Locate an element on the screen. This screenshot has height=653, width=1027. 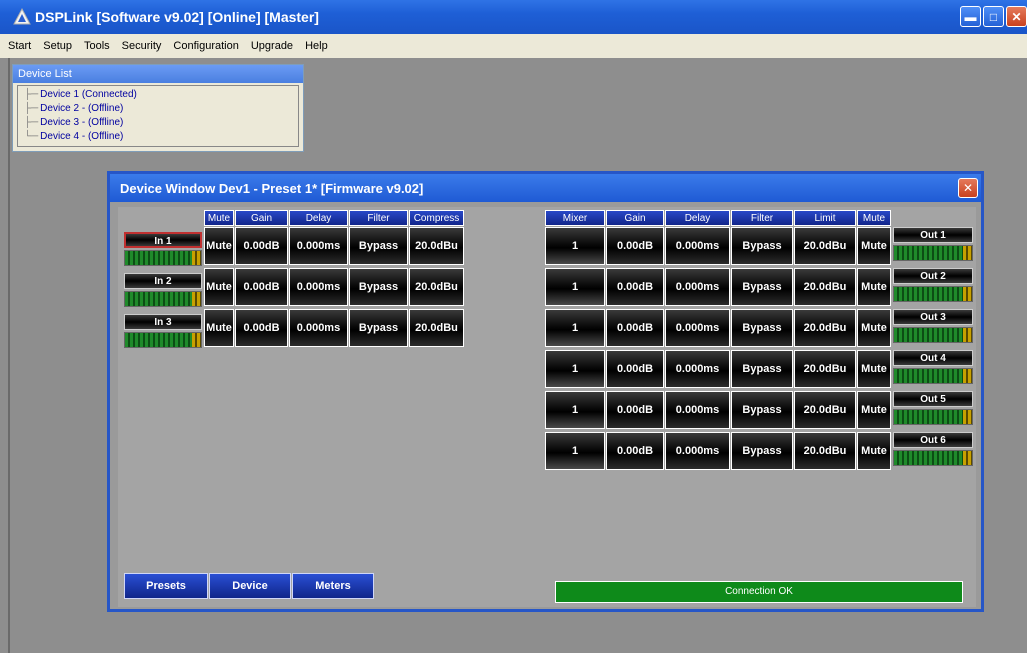
menu-setup: Setup is located at coordinates (57, 46).